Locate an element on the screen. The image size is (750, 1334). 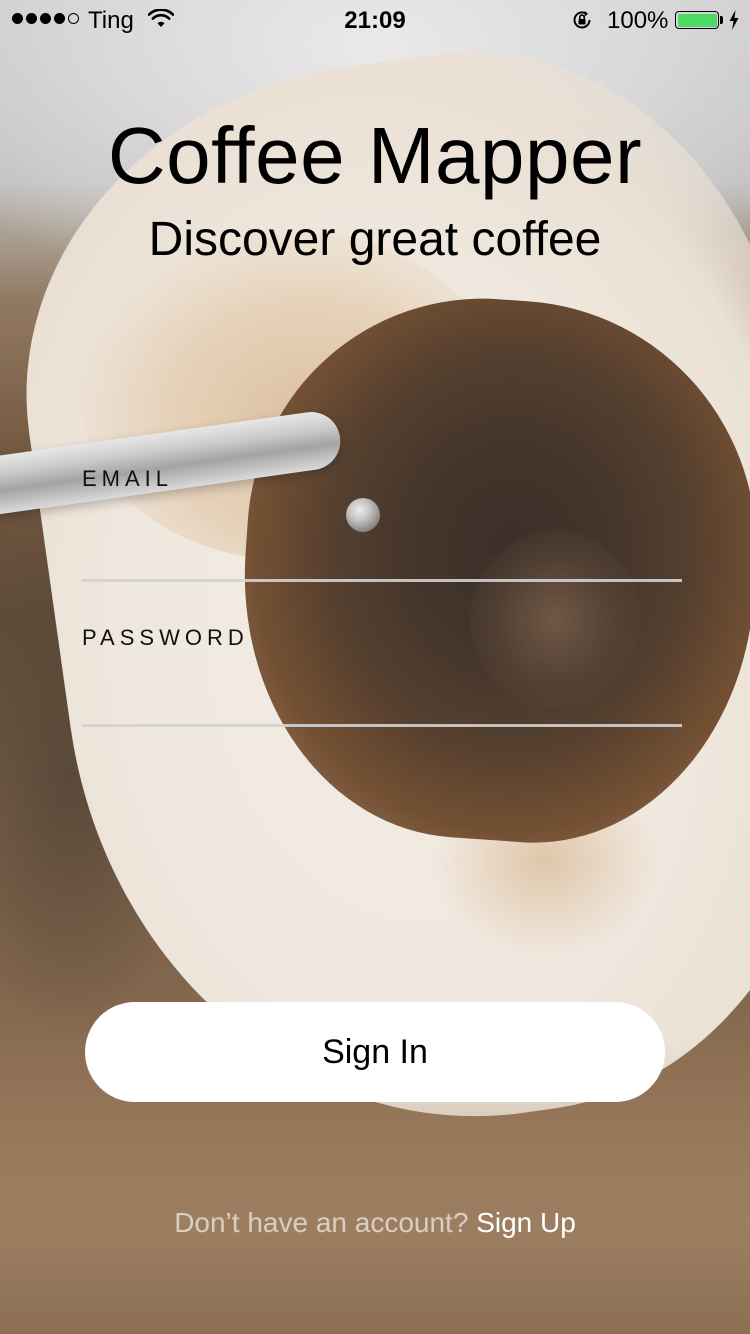
sign-up-link: Sign Up is located at coordinates (526, 1222).